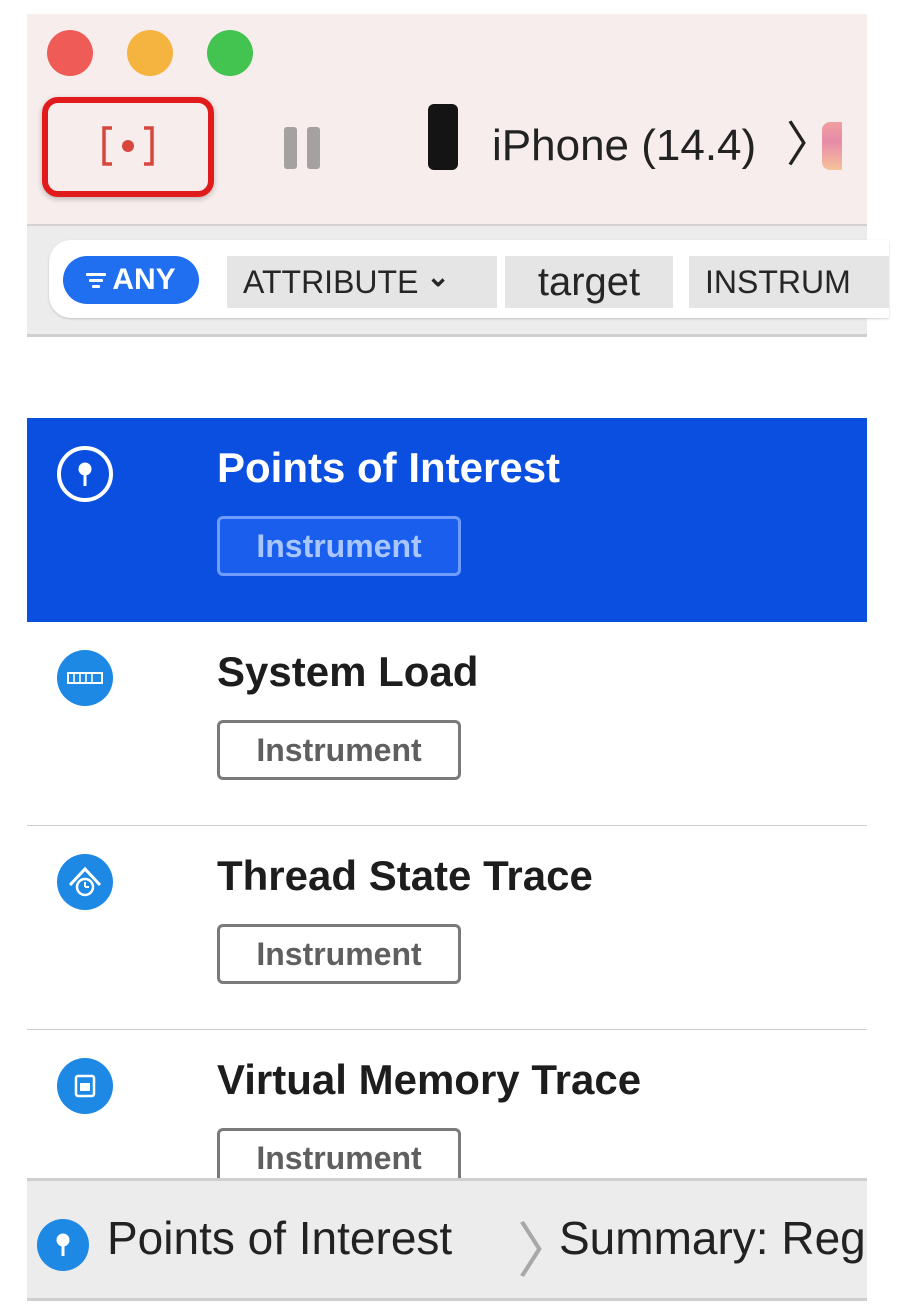 The width and height of the screenshot is (916, 1316). I want to click on list-item-title: System Load, so click(348, 671).